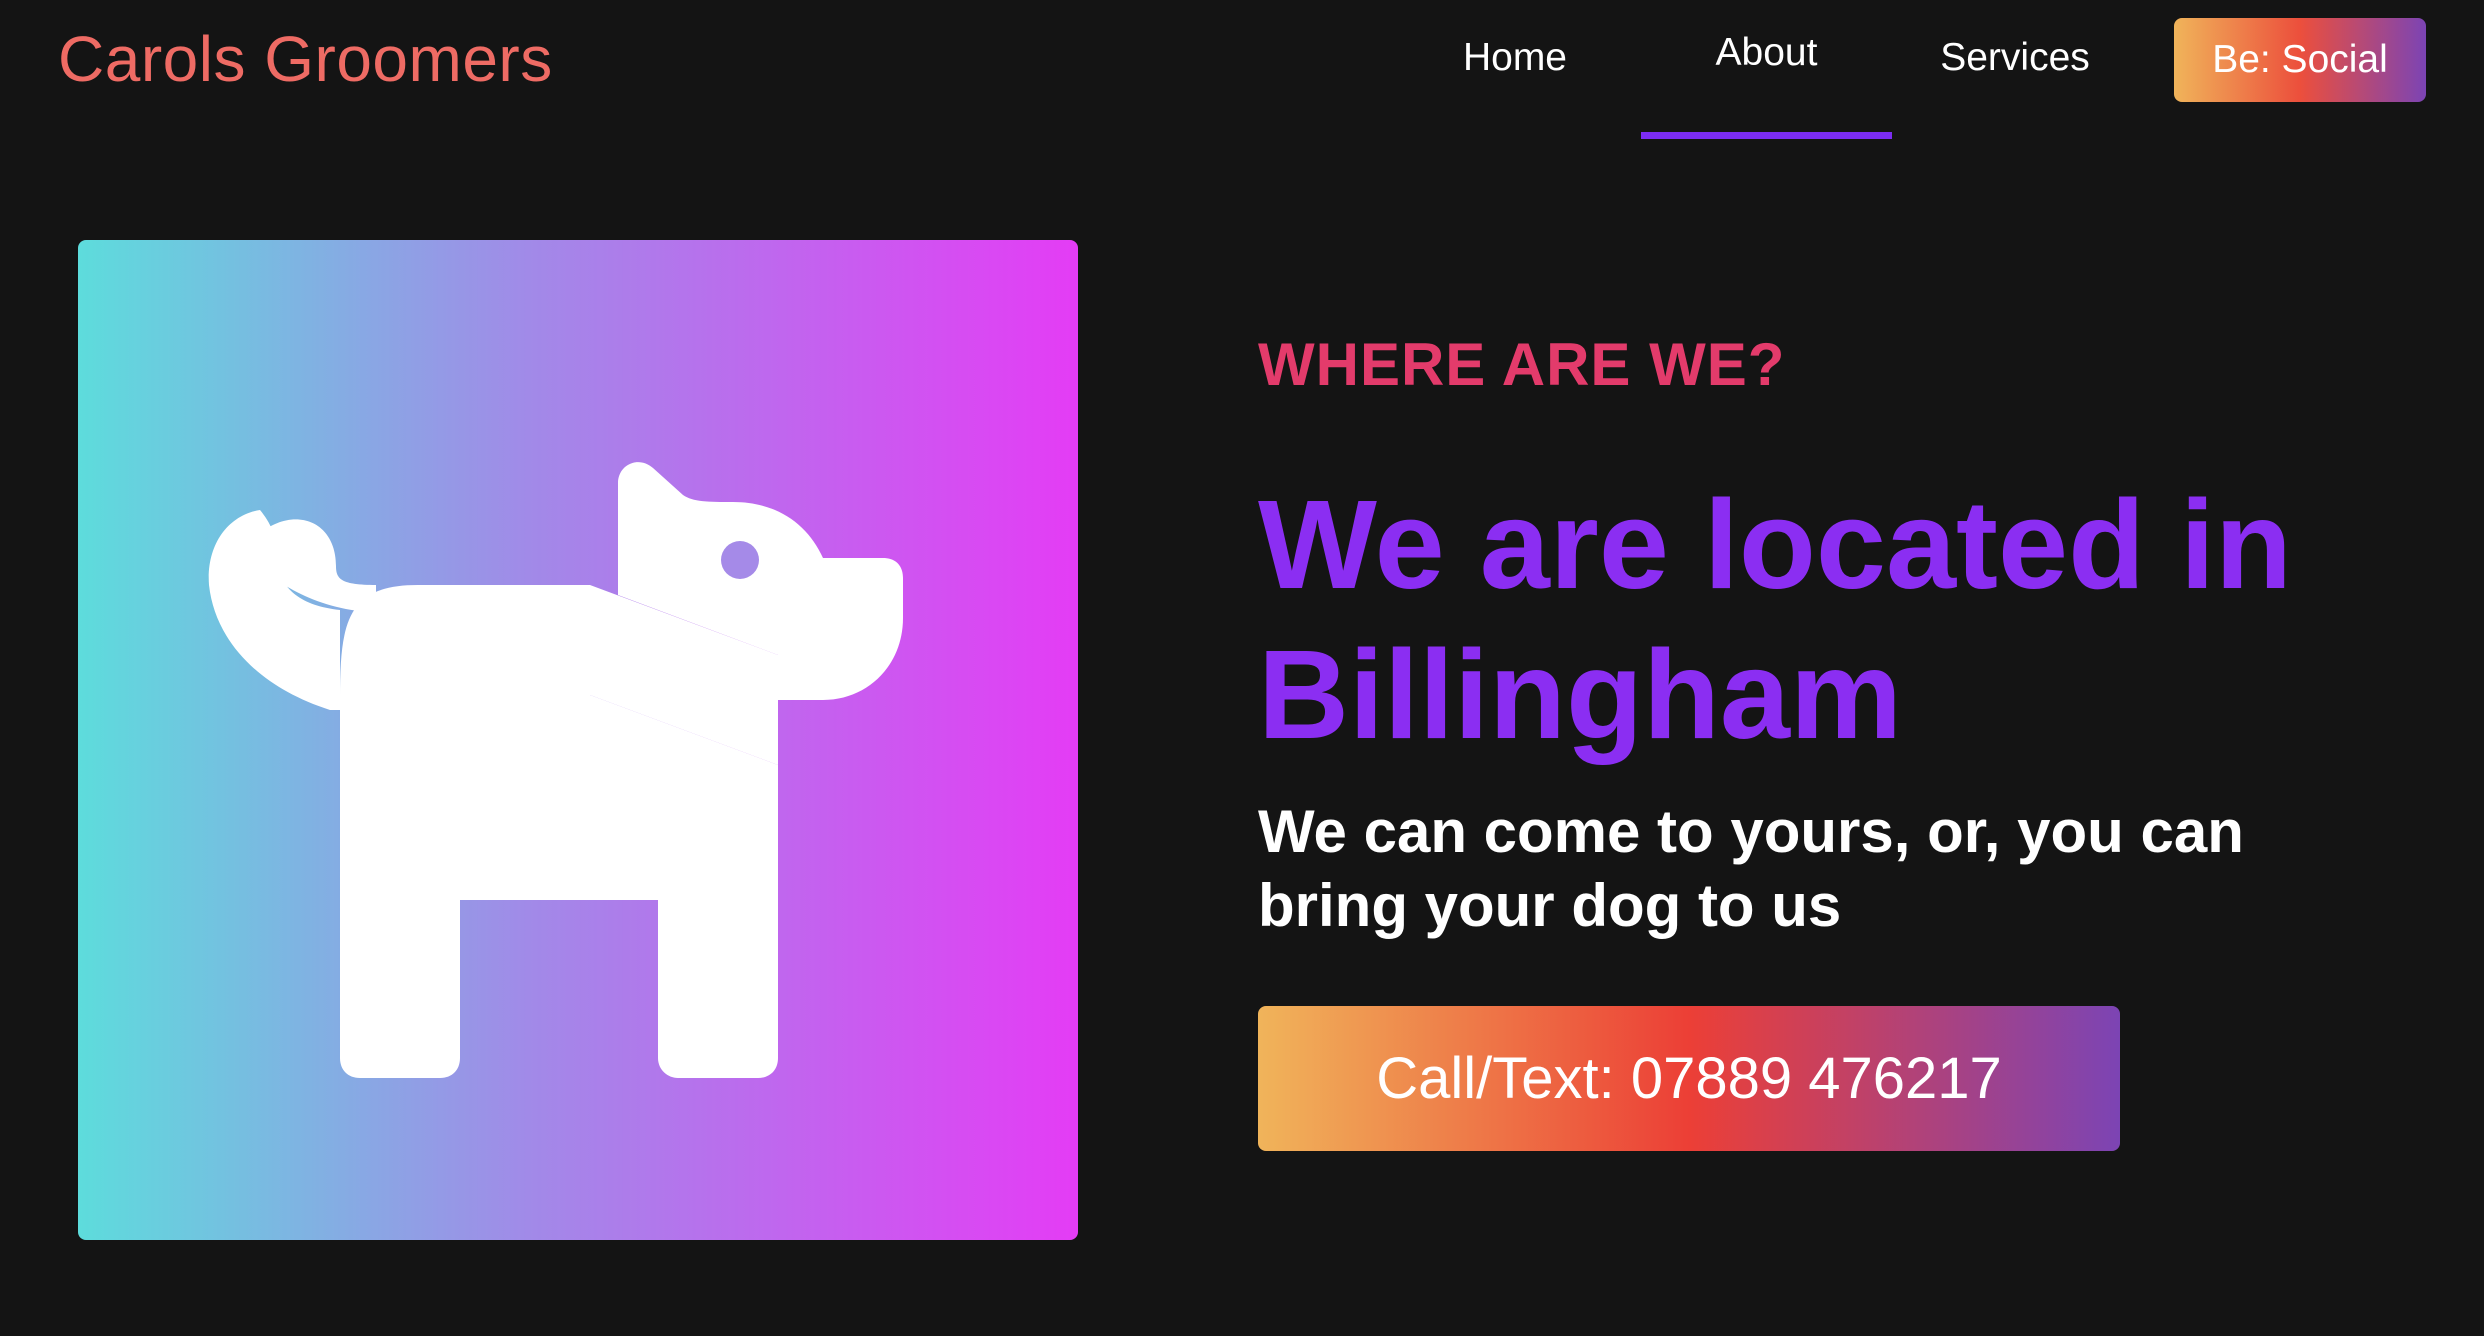 Image resolution: width=2484 pixels, height=1336 pixels. Describe the element at coordinates (305, 59) in the screenshot. I see `site-logo: Carols Groomers` at that location.